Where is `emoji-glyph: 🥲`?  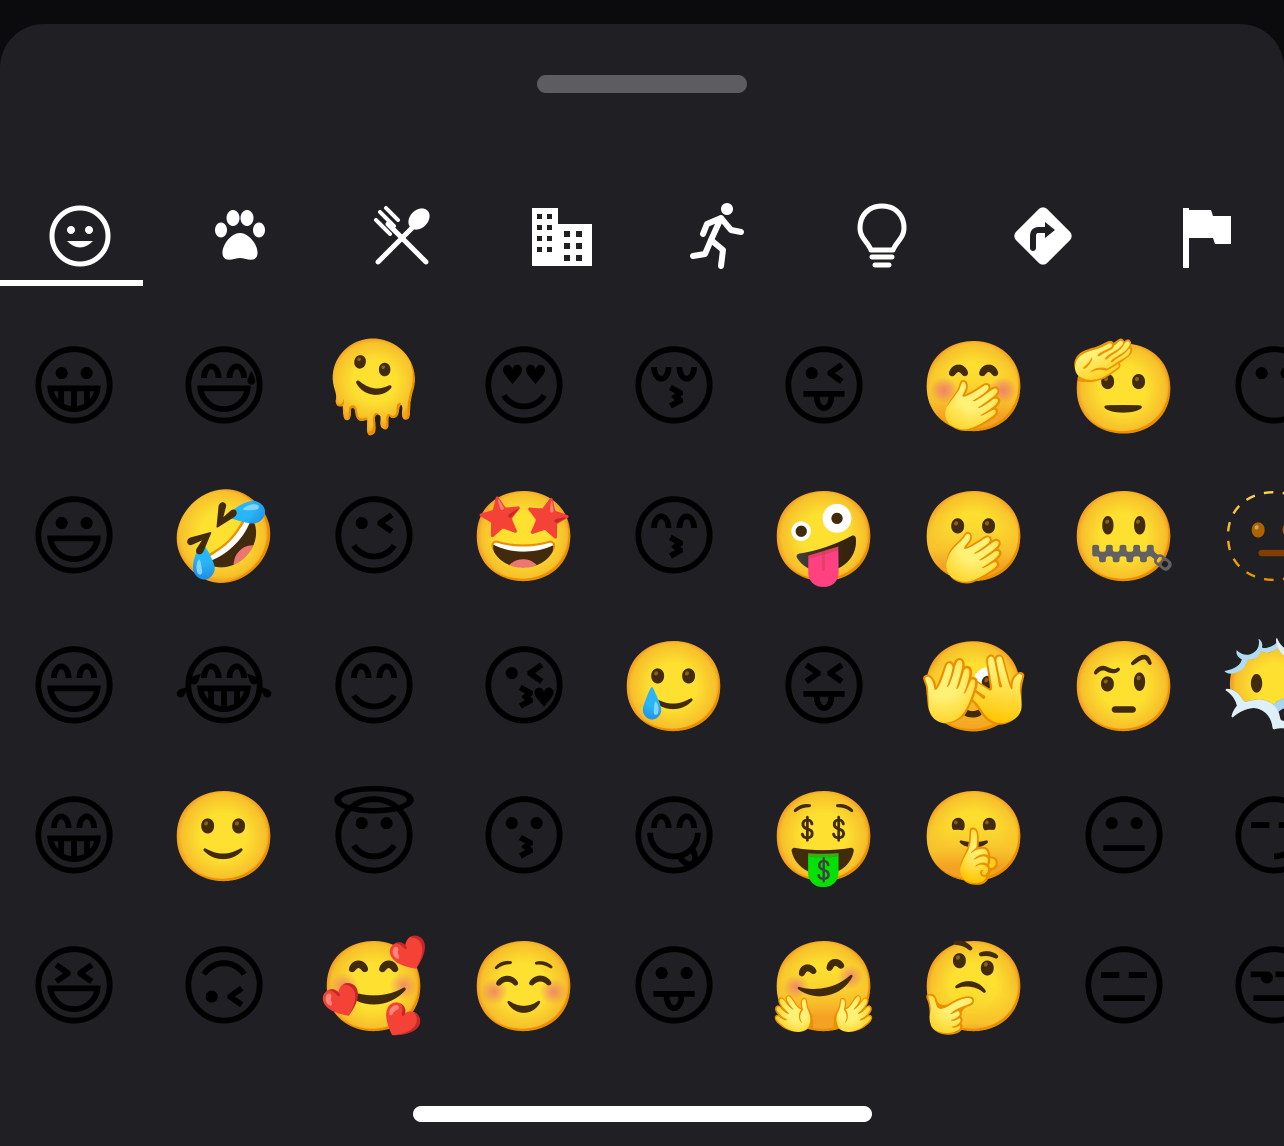 emoji-glyph: 🥲 is located at coordinates (674, 686).